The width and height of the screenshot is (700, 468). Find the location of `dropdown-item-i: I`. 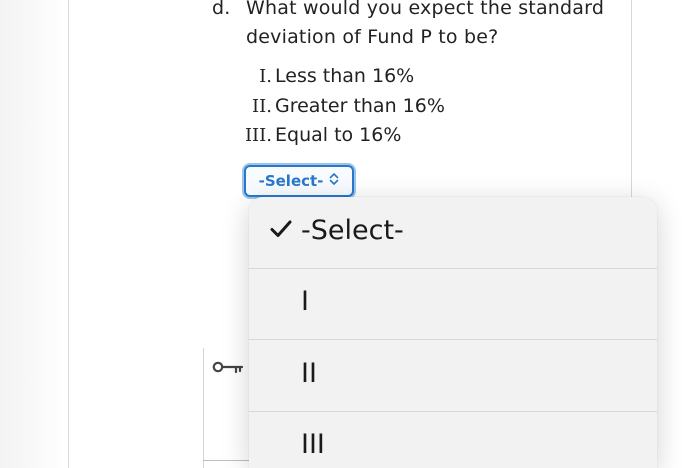

dropdown-item-i: I is located at coordinates (453, 304).